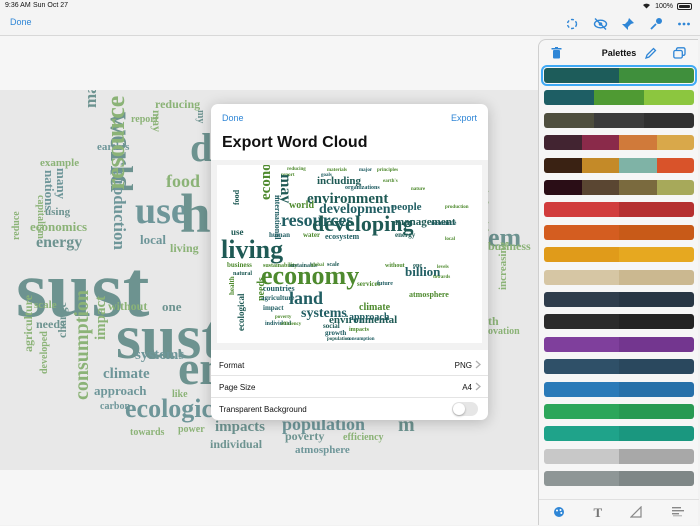 The image size is (700, 526). I want to click on preview-word: efficiency, so click(291, 324).